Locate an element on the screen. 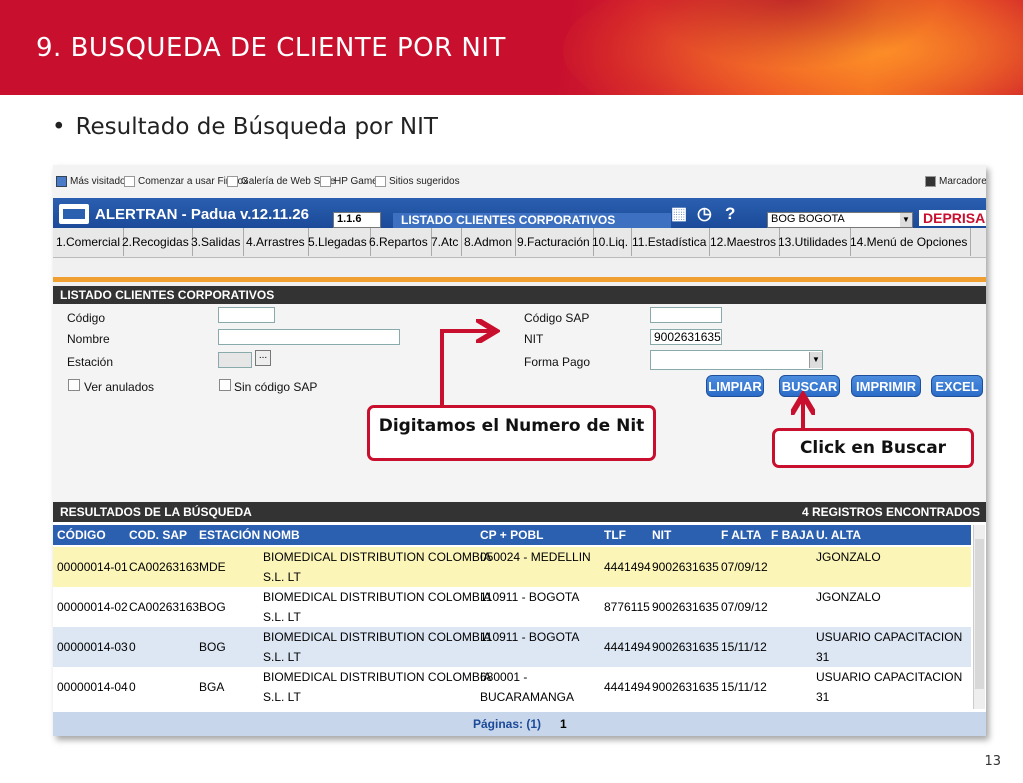 The image size is (1023, 783). bookmark-sitios-sugeridos: Sitios sugeridos is located at coordinates (417, 181).